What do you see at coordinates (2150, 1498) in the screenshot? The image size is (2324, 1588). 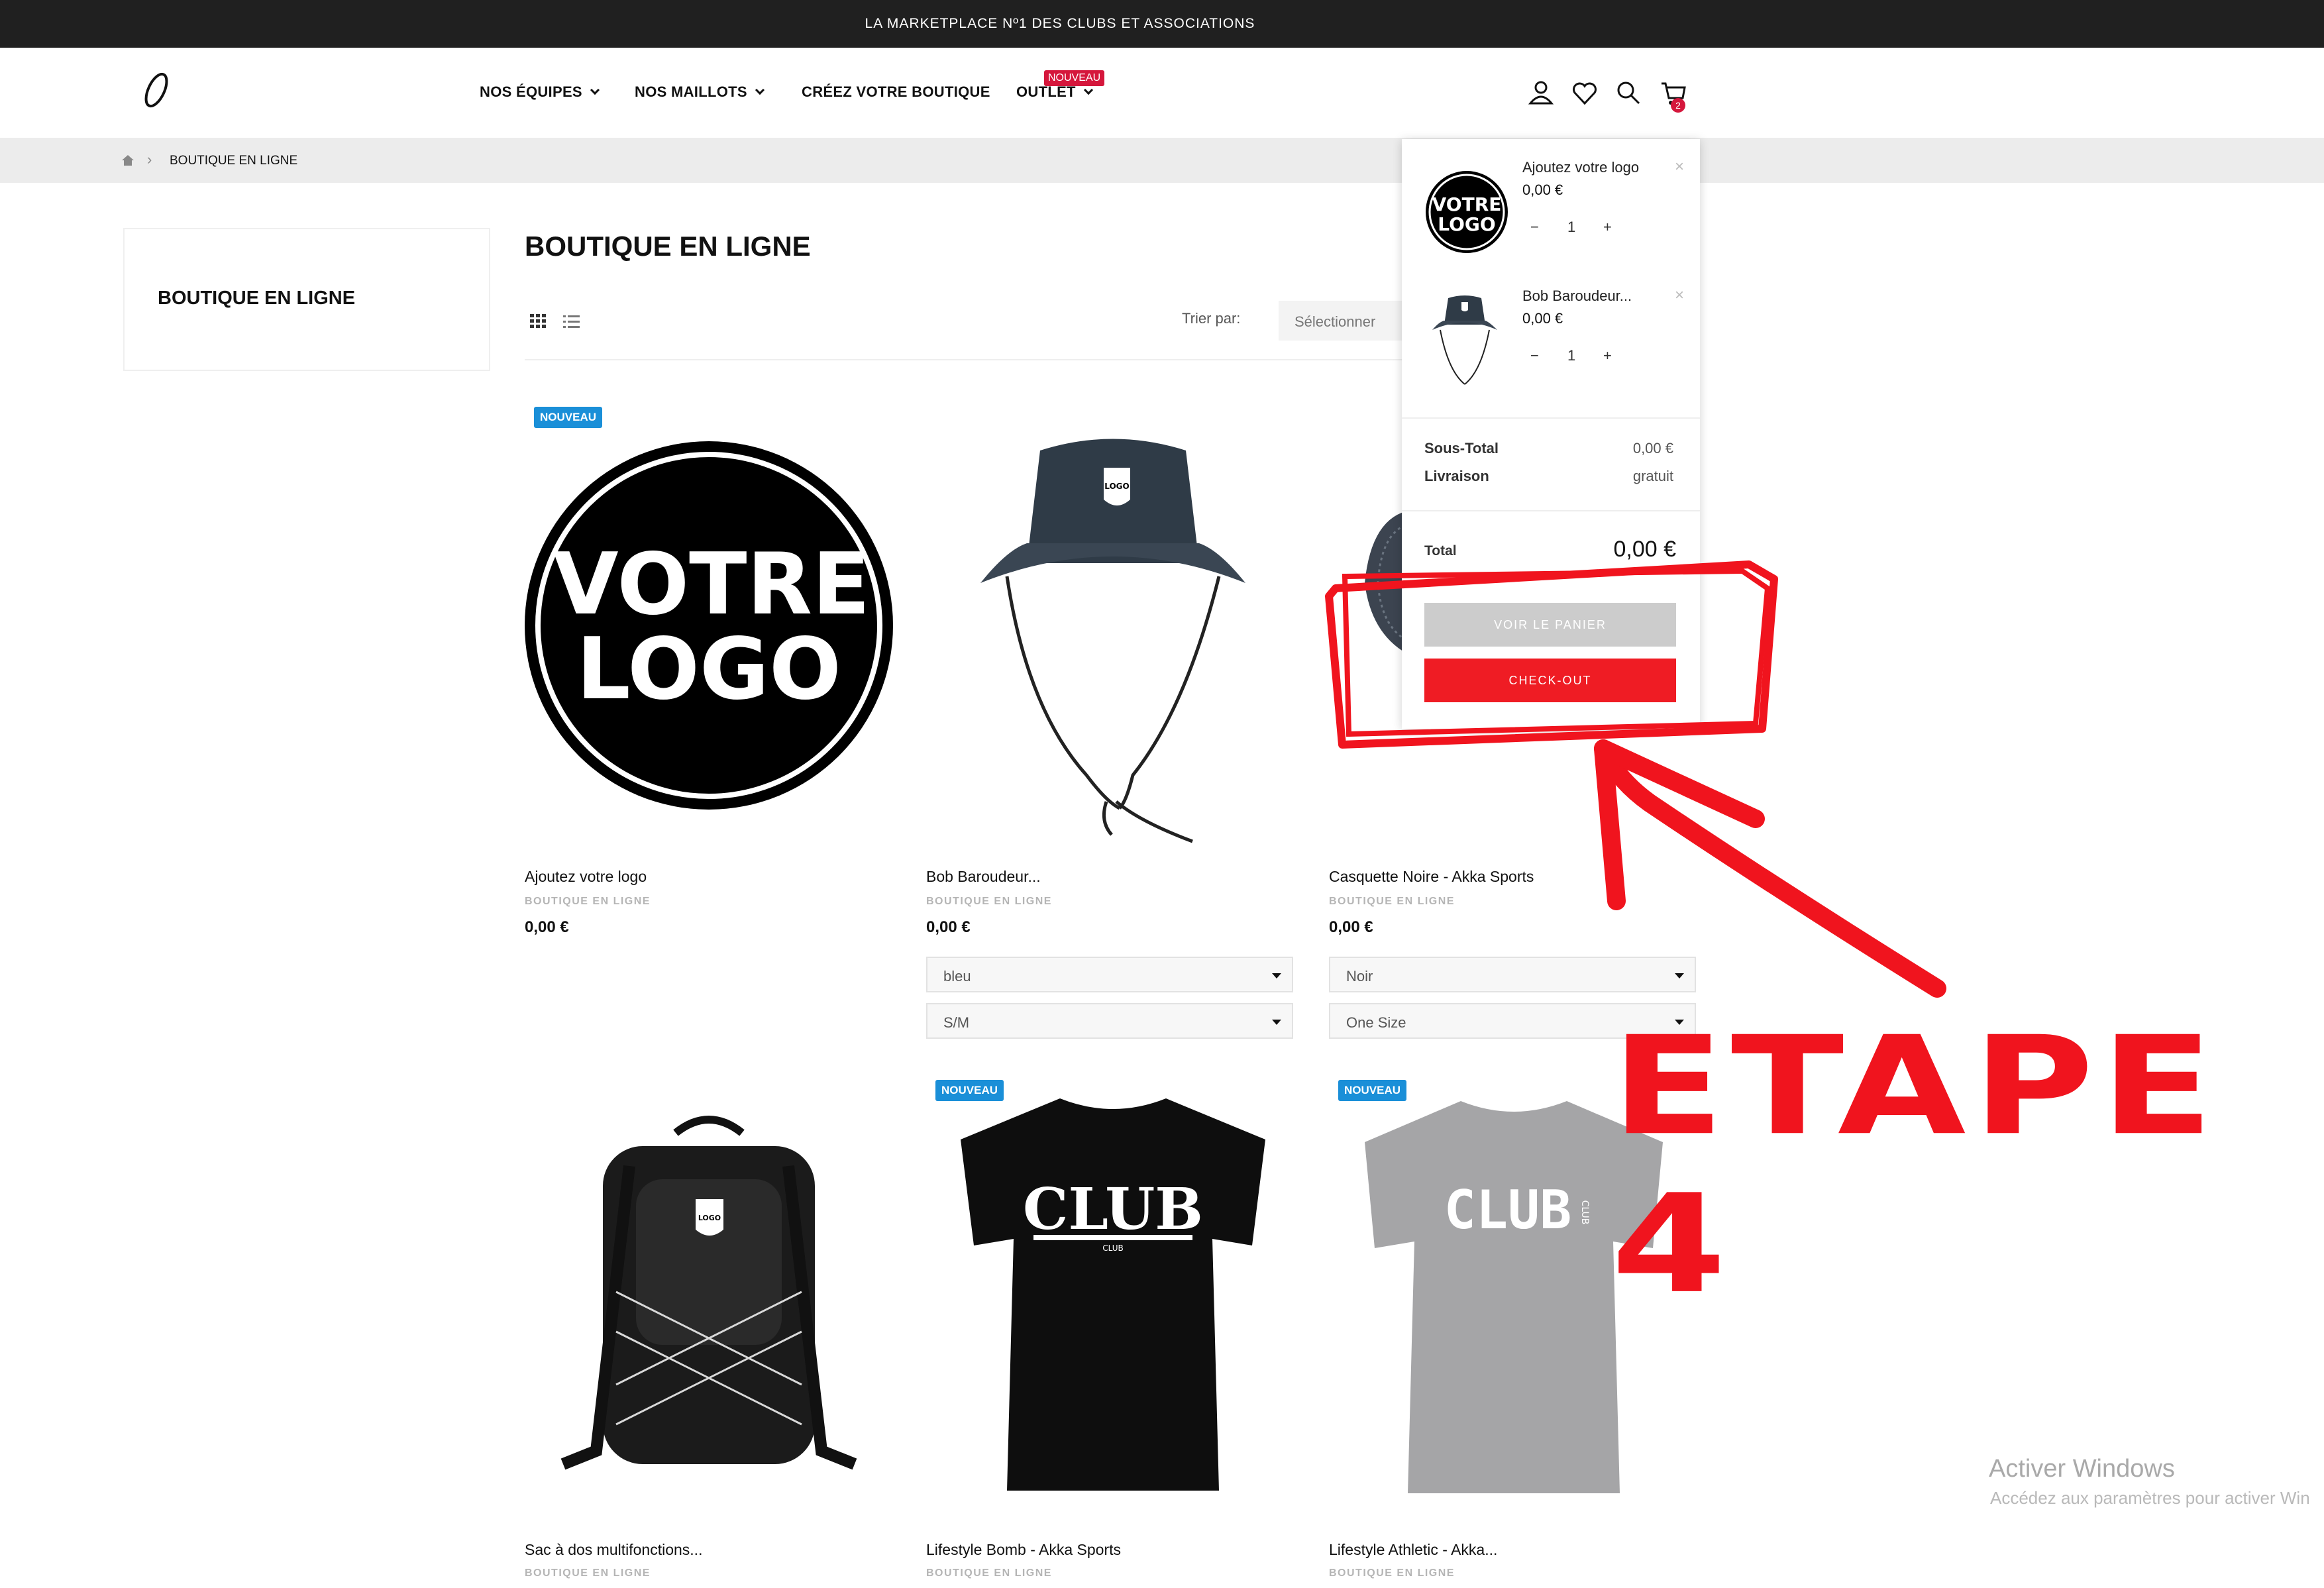 I see `windows-activation-subtitle: Accédez aux paramètres pour activer Win` at bounding box center [2150, 1498].